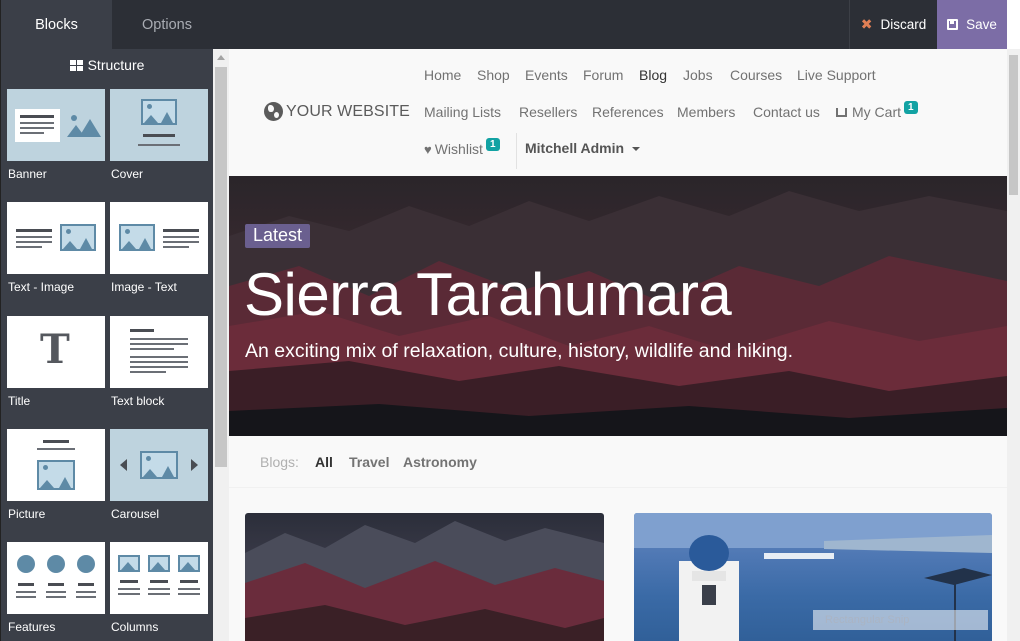 The image size is (1020, 641). Describe the element at coordinates (628, 112) in the screenshot. I see `nav-references: References` at that location.